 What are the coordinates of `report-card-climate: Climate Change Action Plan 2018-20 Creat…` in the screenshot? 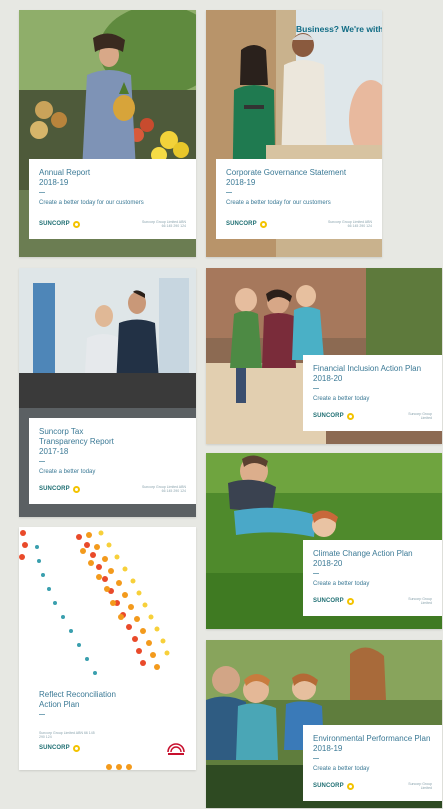 It's located at (324, 541).